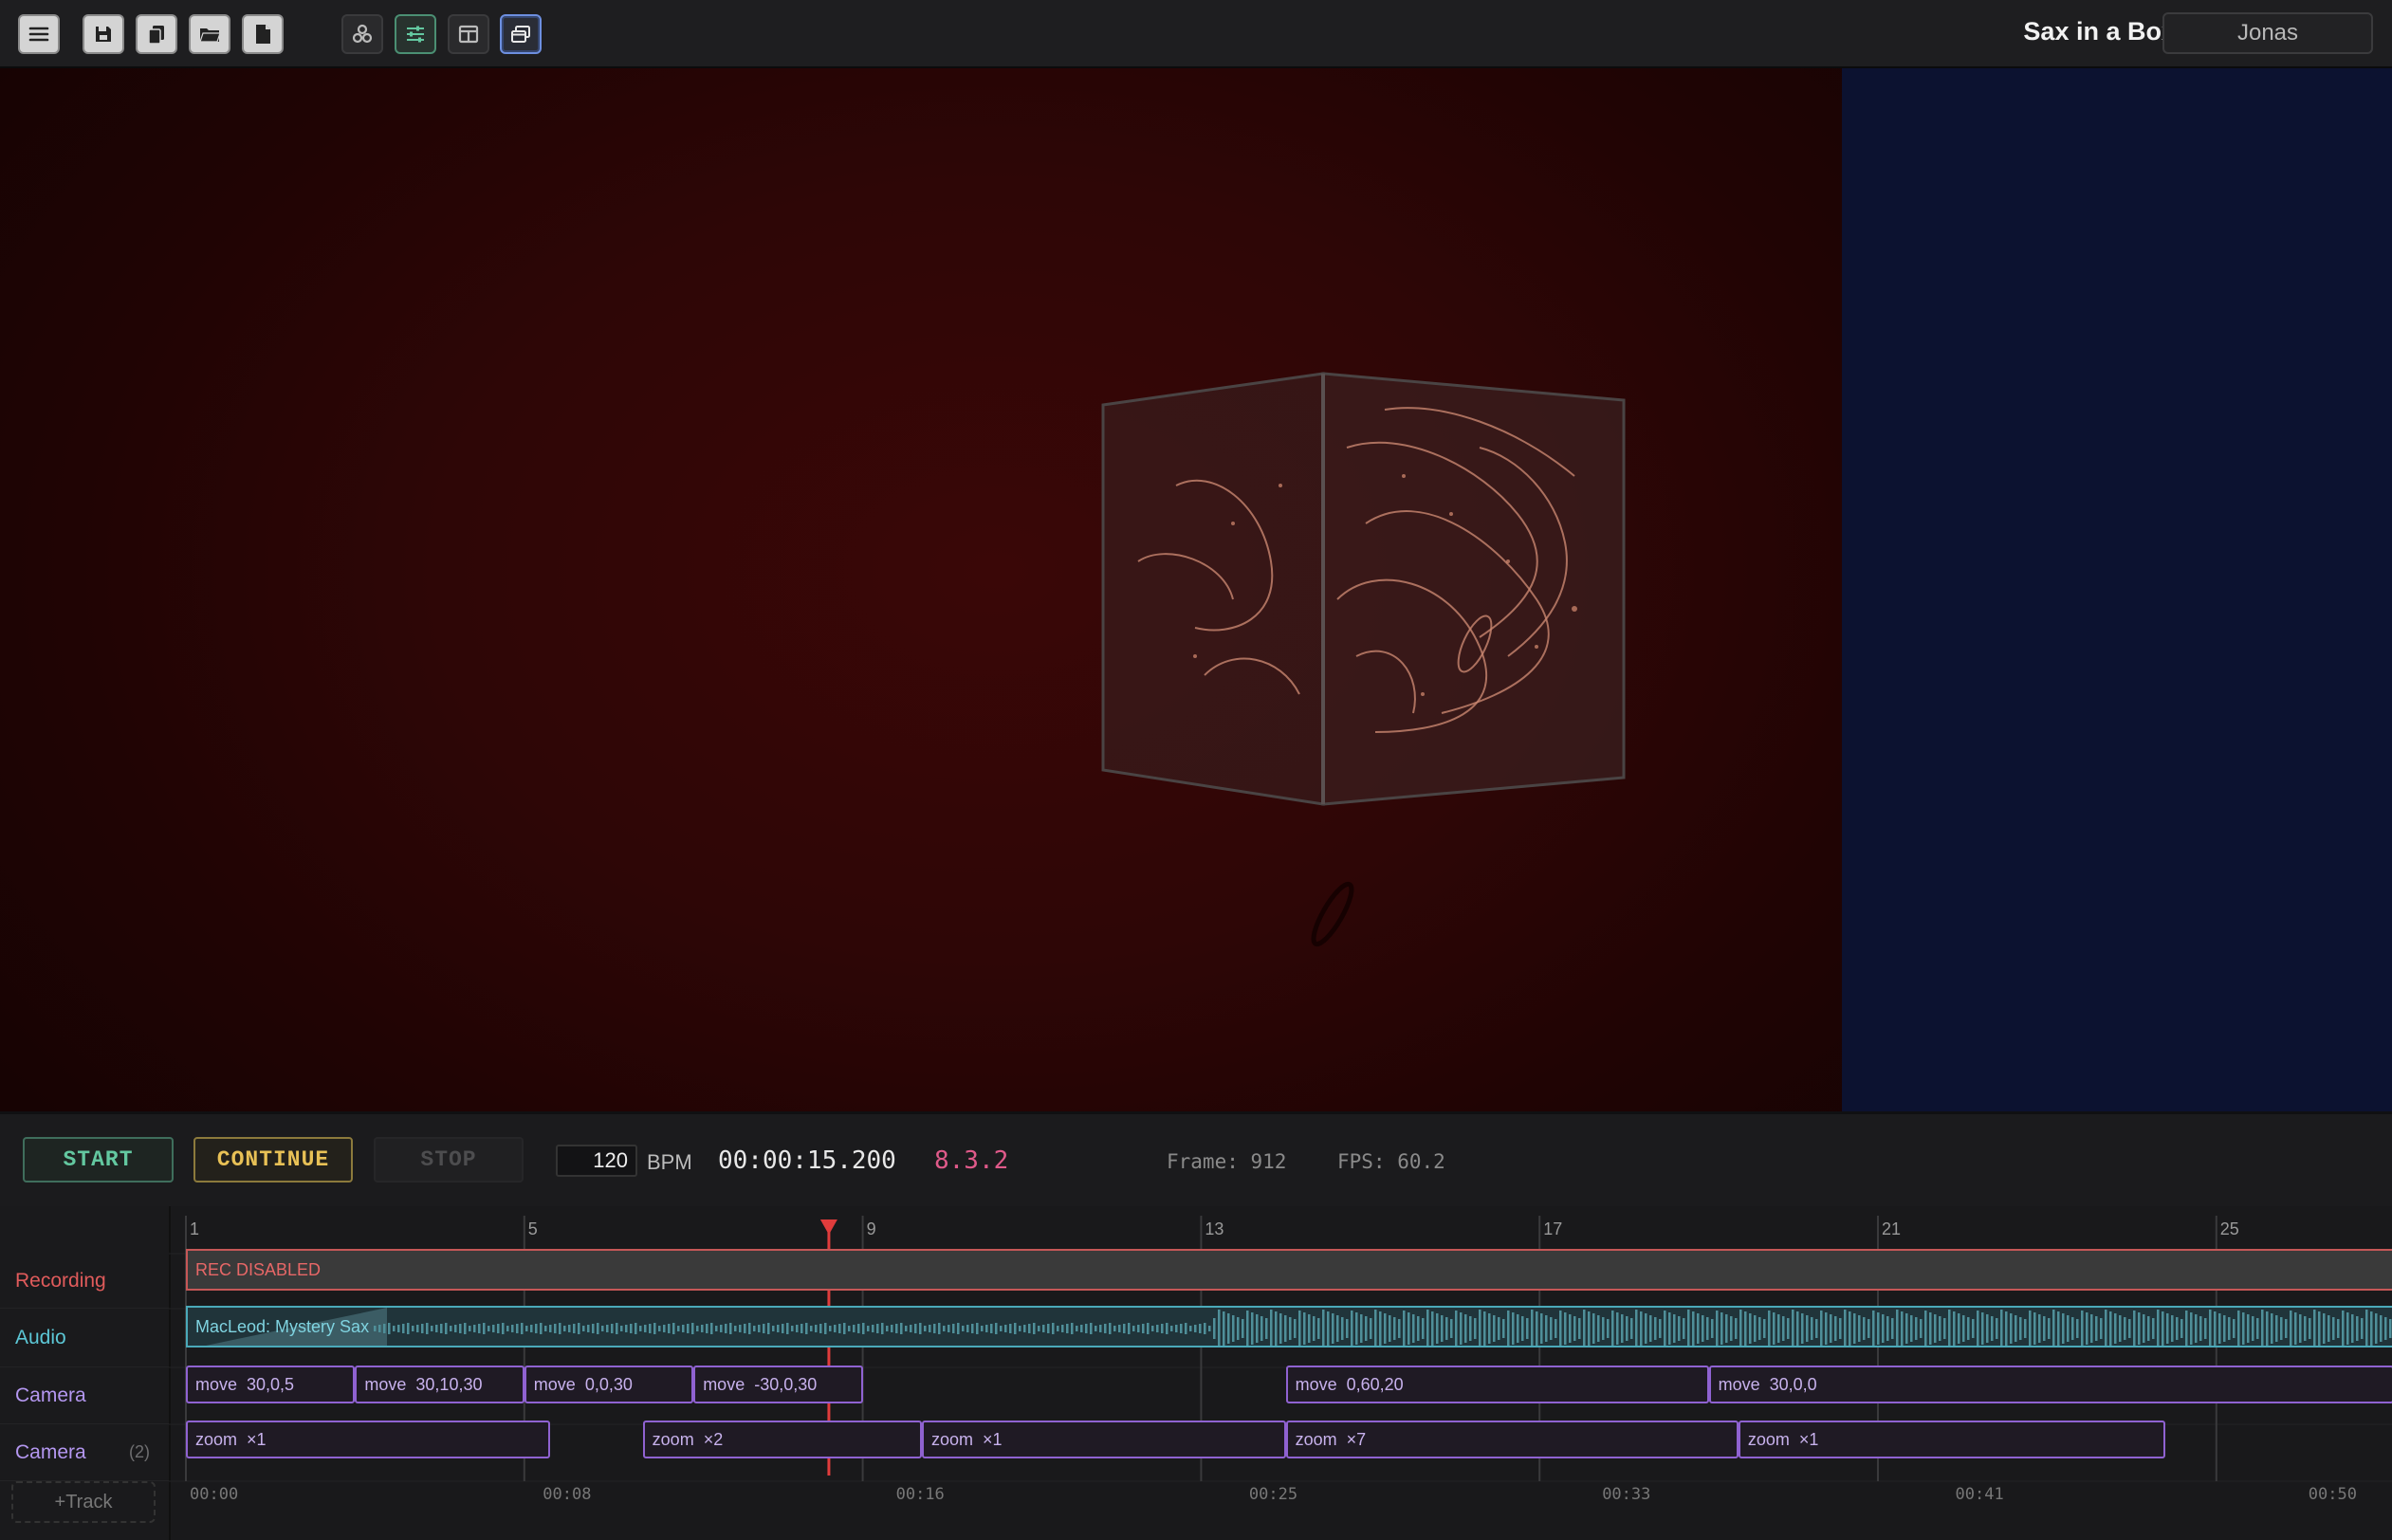 This screenshot has width=2392, height=1540. I want to click on new-file-button, so click(263, 34).